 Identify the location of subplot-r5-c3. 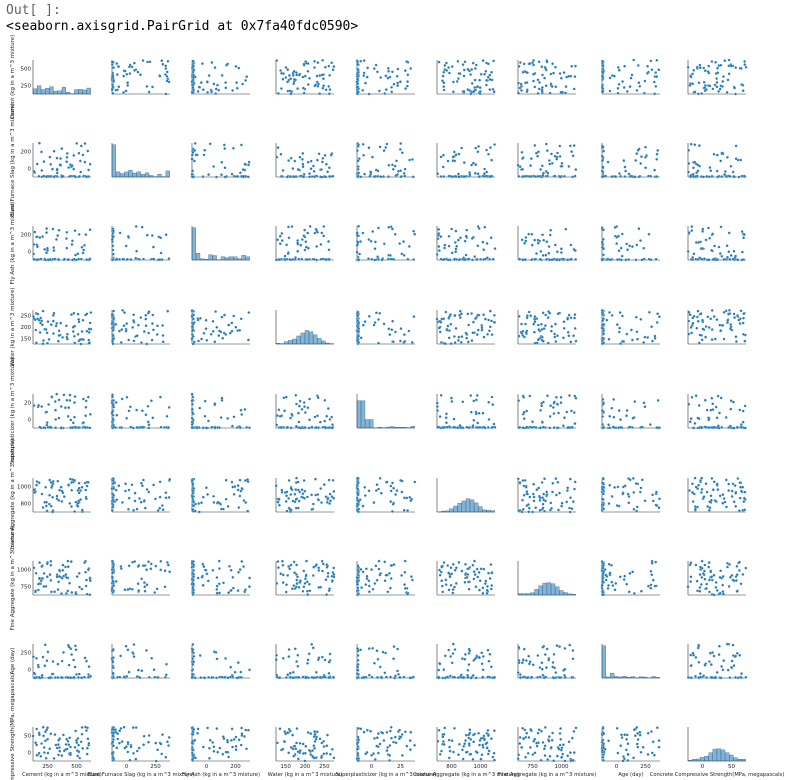
(305, 495).